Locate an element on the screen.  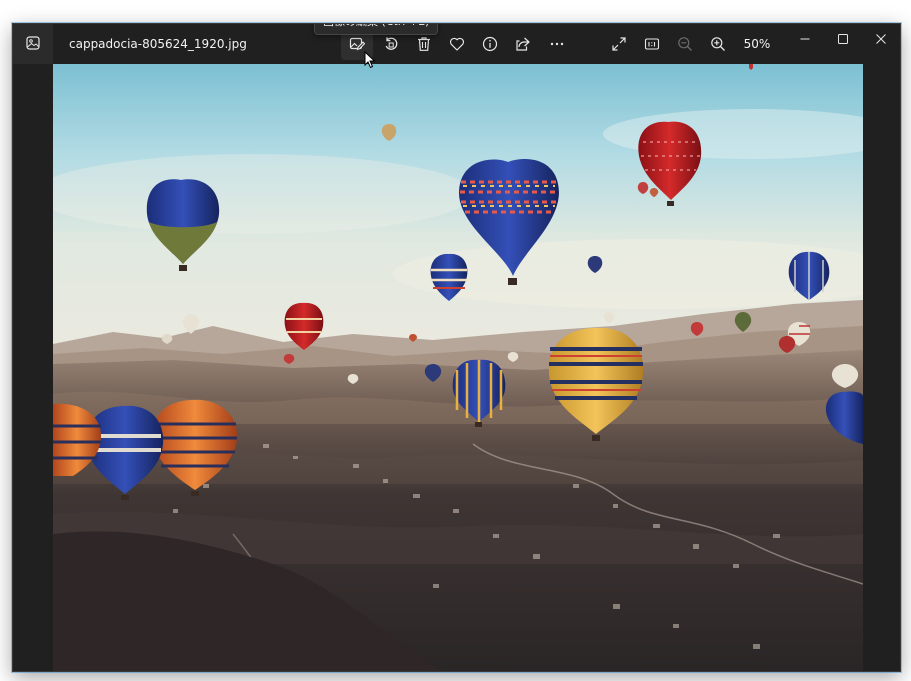
more-icon is located at coordinates (557, 44).